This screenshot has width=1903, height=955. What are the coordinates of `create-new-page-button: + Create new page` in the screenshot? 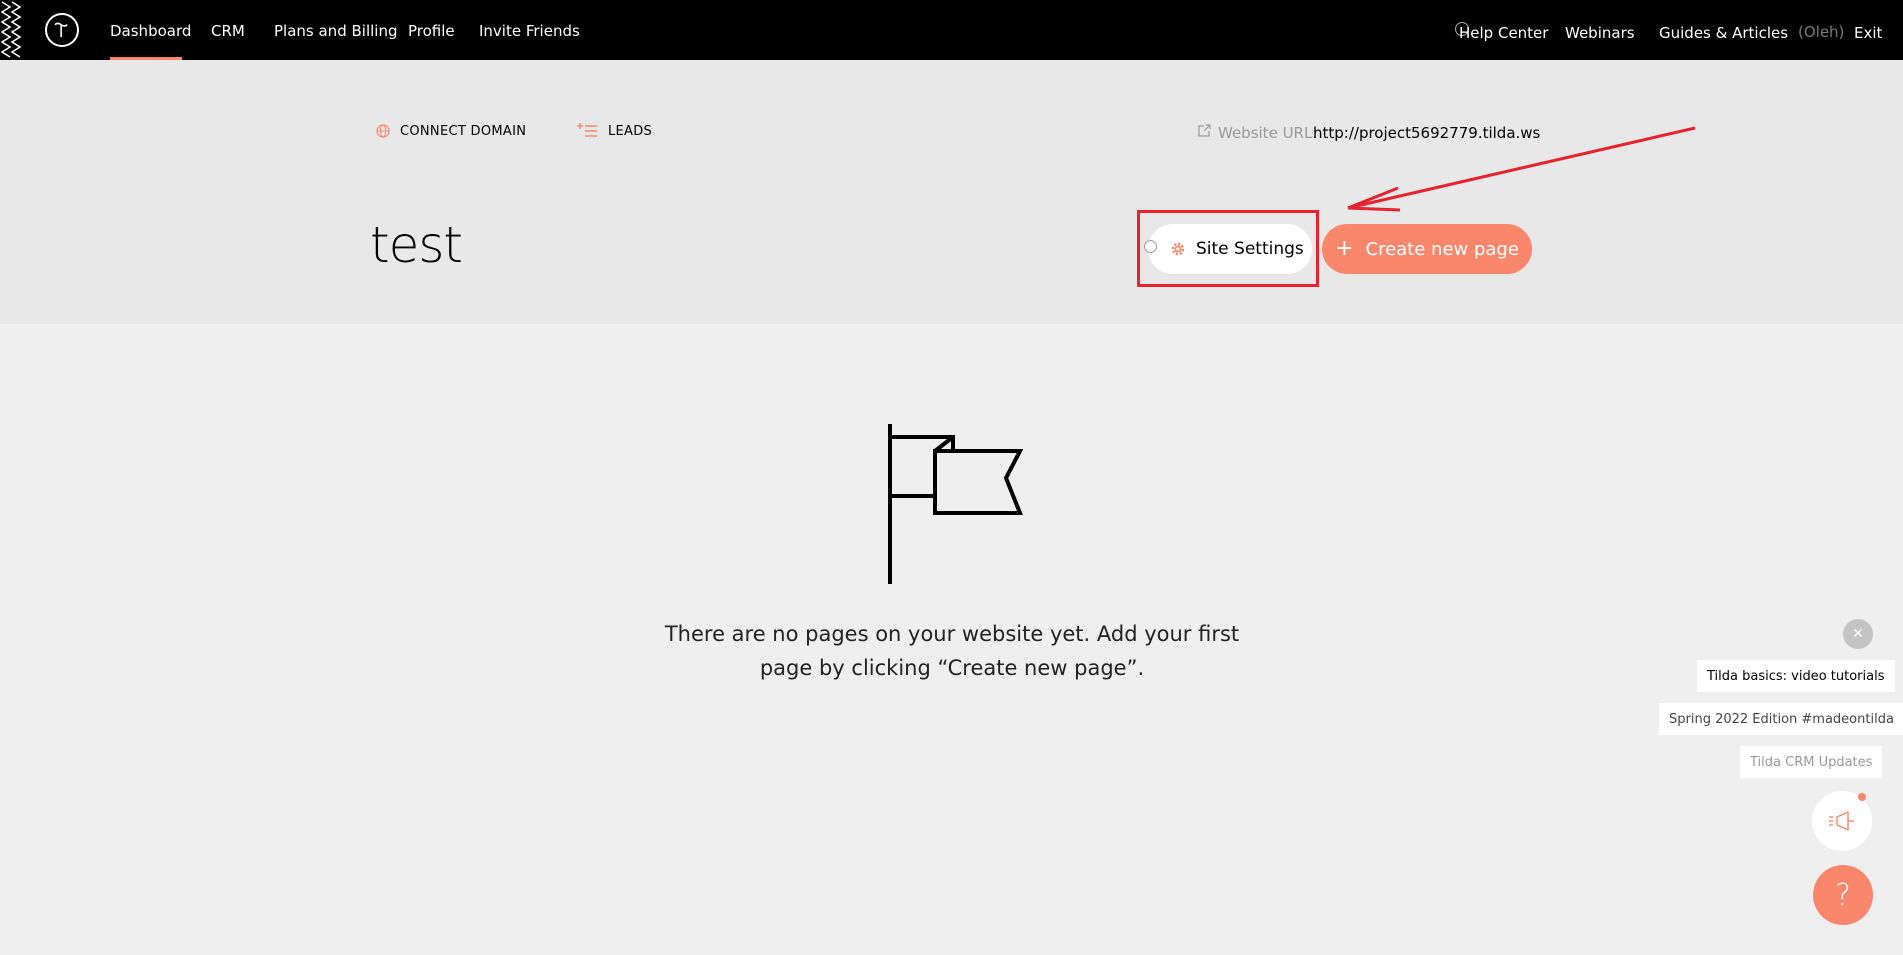 It's located at (1427, 249).